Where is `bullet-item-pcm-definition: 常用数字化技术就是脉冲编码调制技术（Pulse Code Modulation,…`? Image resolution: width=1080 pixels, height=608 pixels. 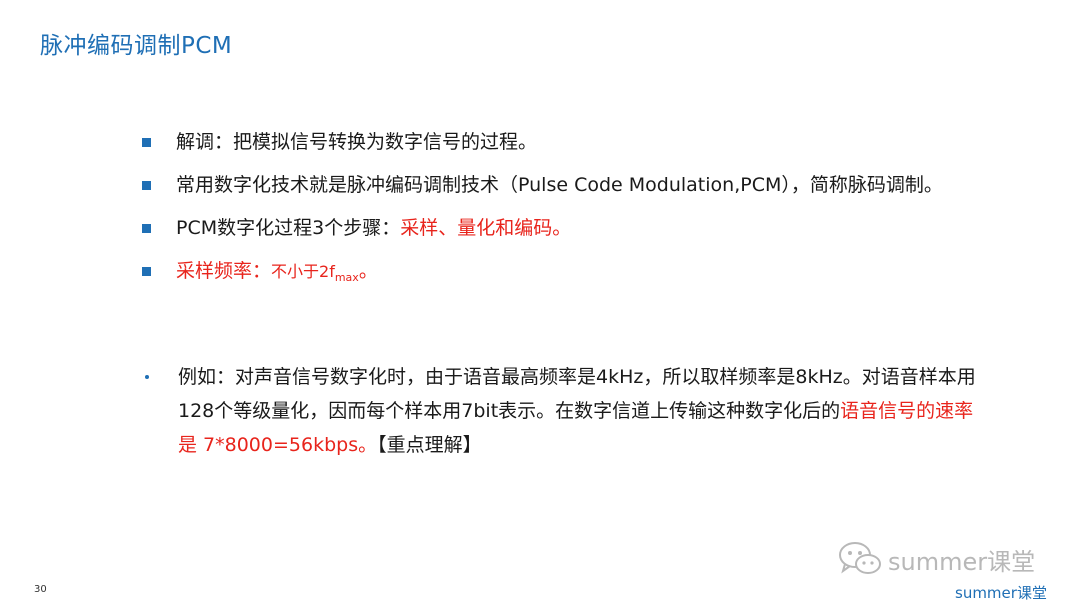
bullet-item-pcm-definition: 常用数字化技术就是脉冲编码调制技术（Pulse Code Modulation,… is located at coordinates (602, 185).